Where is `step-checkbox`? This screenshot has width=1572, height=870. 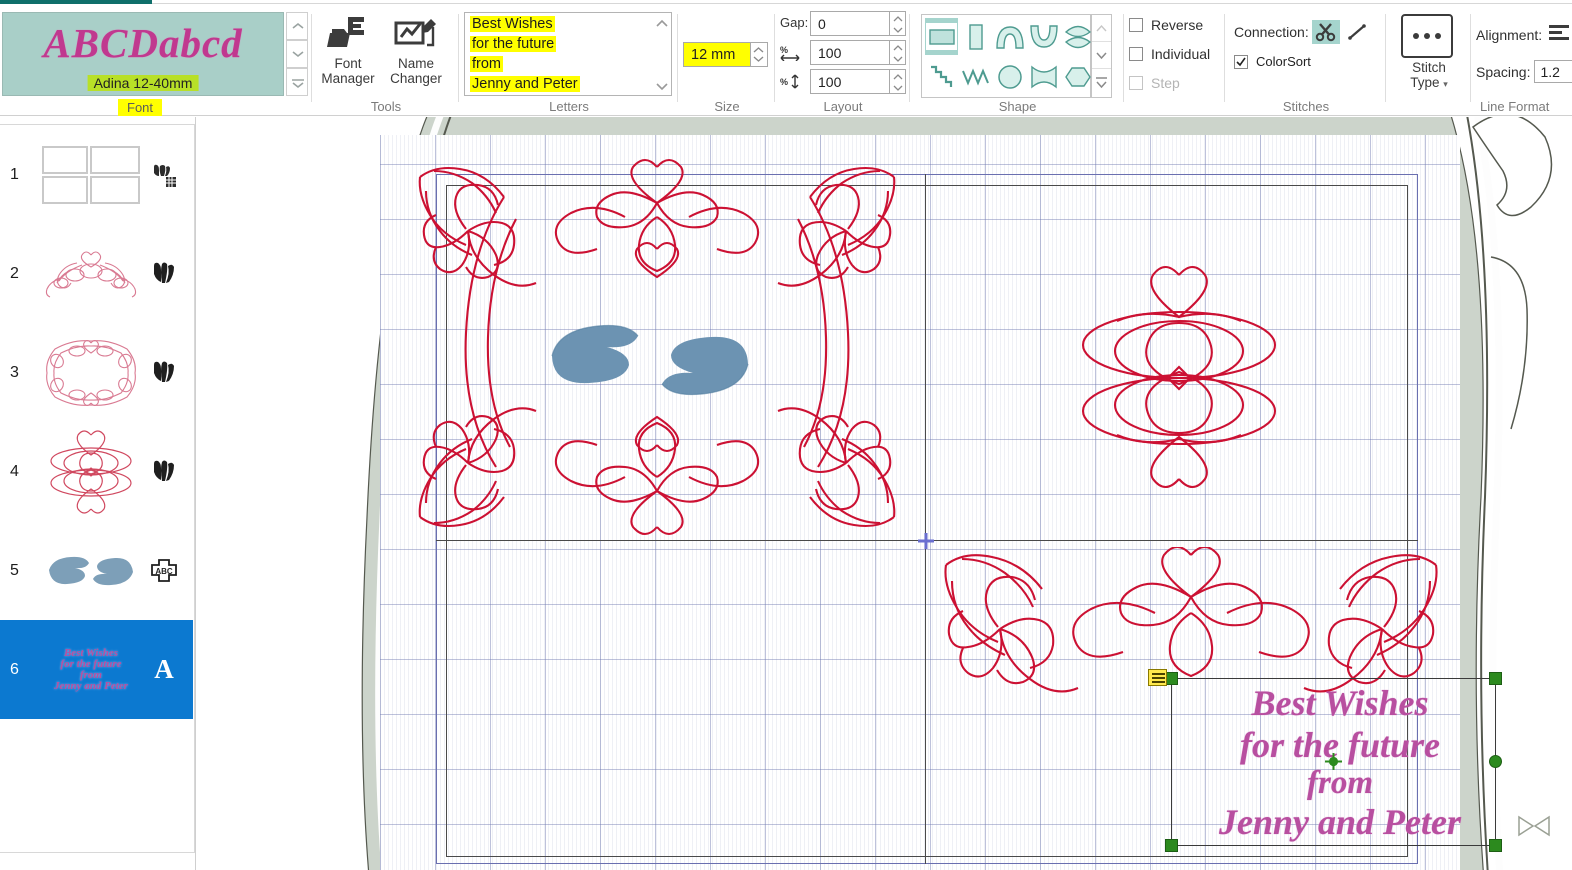
step-checkbox is located at coordinates (1136, 82).